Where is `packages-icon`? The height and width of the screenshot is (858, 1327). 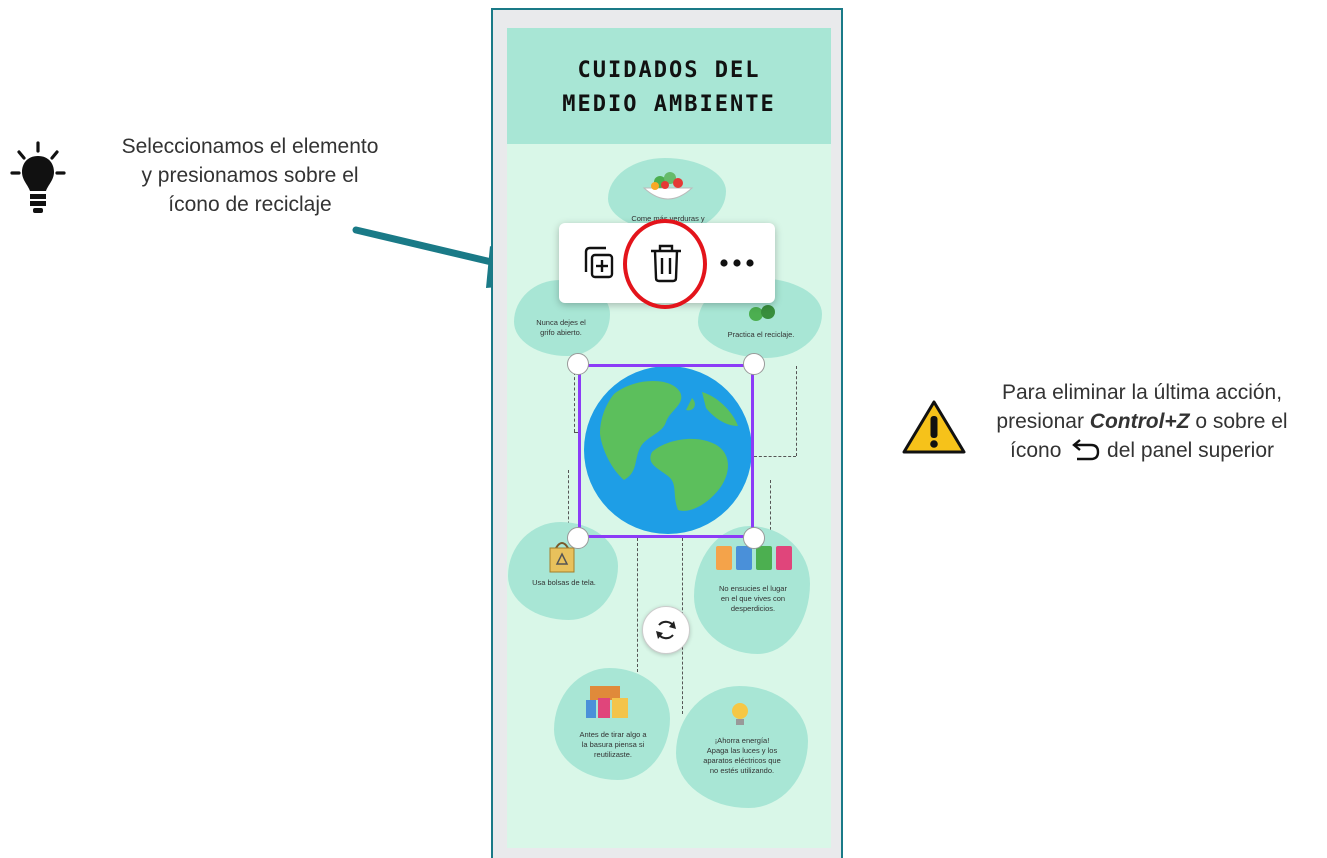
packages-icon is located at coordinates (608, 702).